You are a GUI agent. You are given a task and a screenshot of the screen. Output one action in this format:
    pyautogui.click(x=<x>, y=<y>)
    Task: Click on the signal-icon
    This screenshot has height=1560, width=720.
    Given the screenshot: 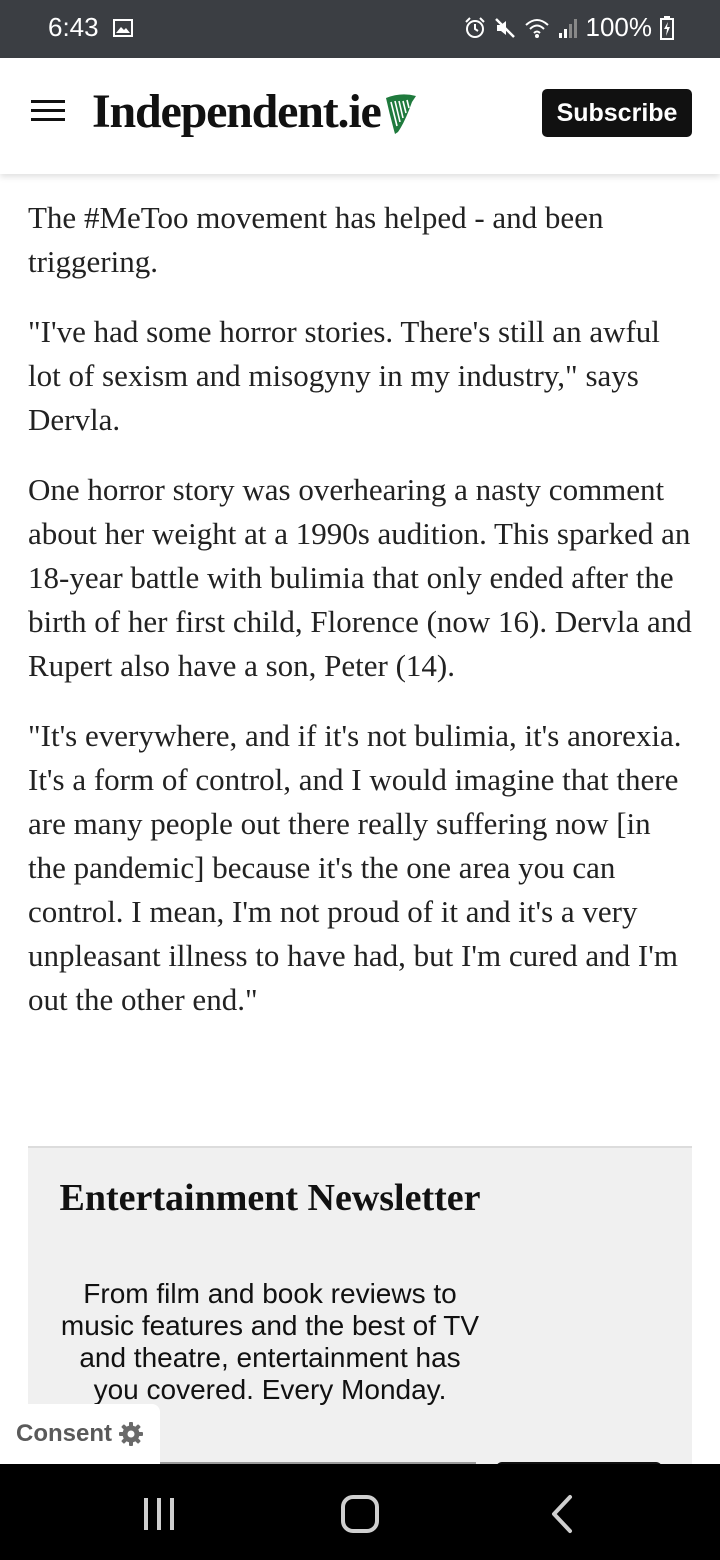 What is the action you would take?
    pyautogui.click(x=567, y=28)
    